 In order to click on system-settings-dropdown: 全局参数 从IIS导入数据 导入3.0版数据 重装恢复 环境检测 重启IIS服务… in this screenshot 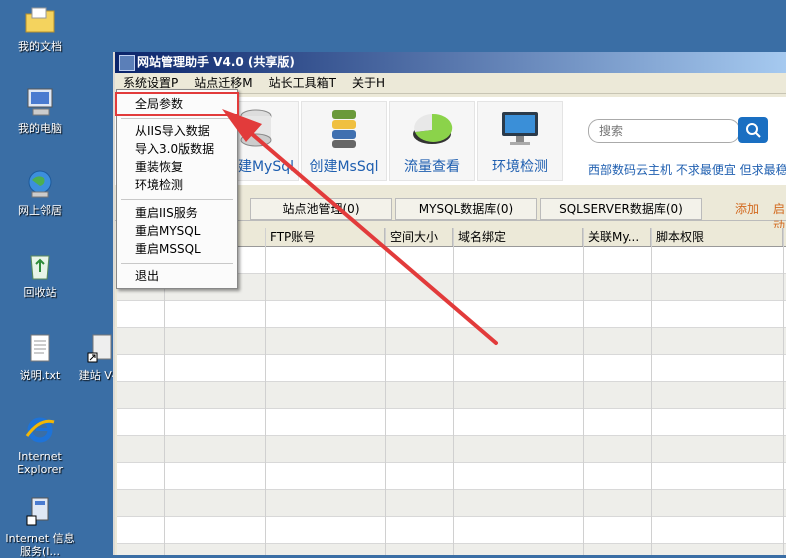, I will do `click(177, 189)`.